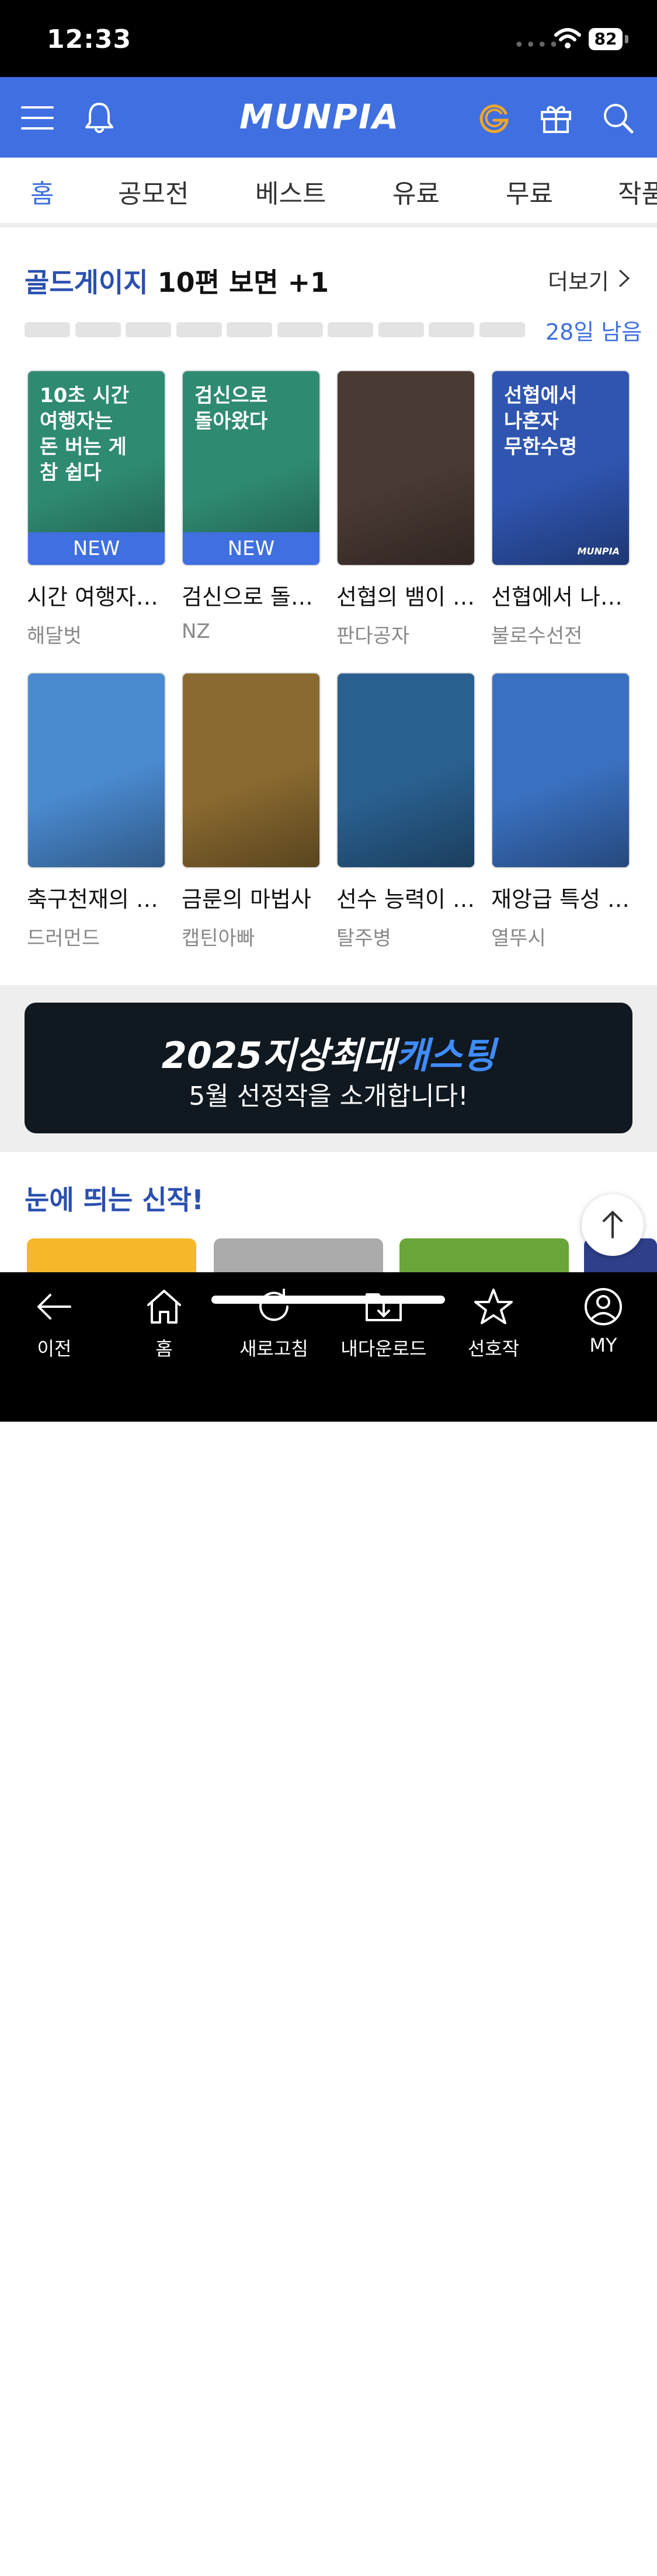 This screenshot has height=2576, width=657. What do you see at coordinates (328, 1096) in the screenshot?
I see `banner-subtitle: 5월 선정작을 소개합니다!` at bounding box center [328, 1096].